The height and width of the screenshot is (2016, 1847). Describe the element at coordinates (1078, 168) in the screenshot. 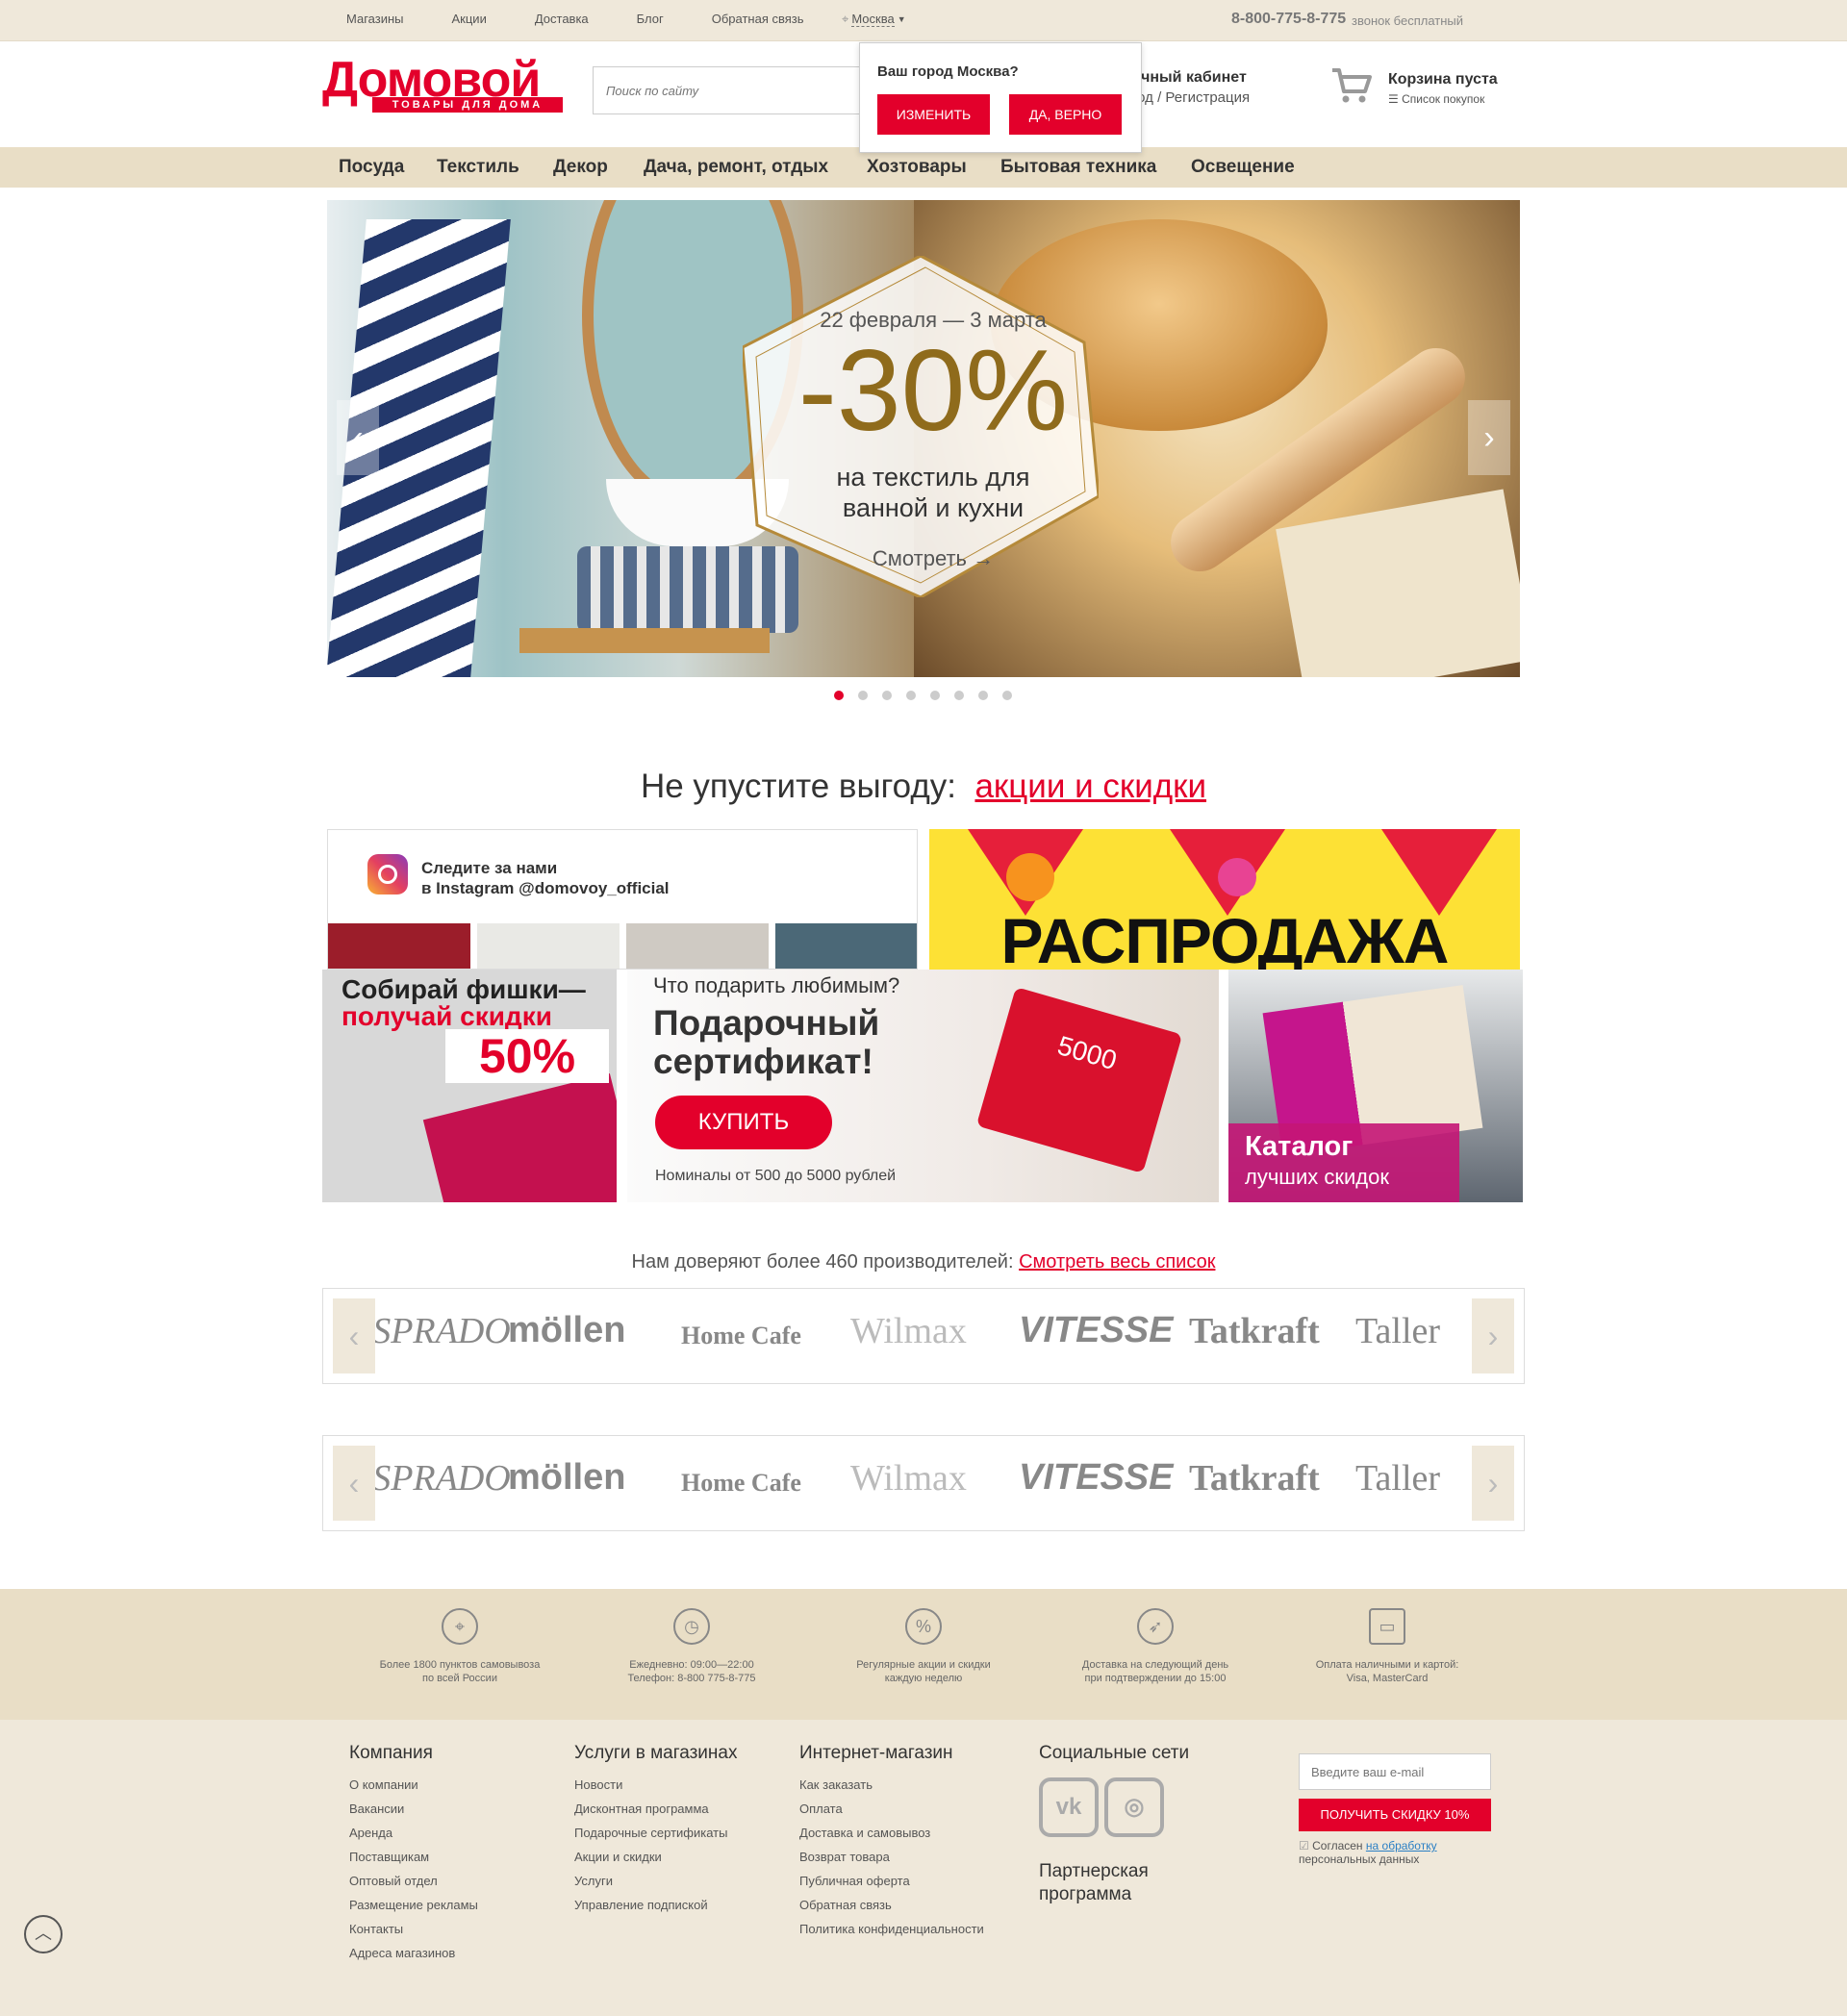

I see `nav-item-appliances: Бытовая техника` at that location.